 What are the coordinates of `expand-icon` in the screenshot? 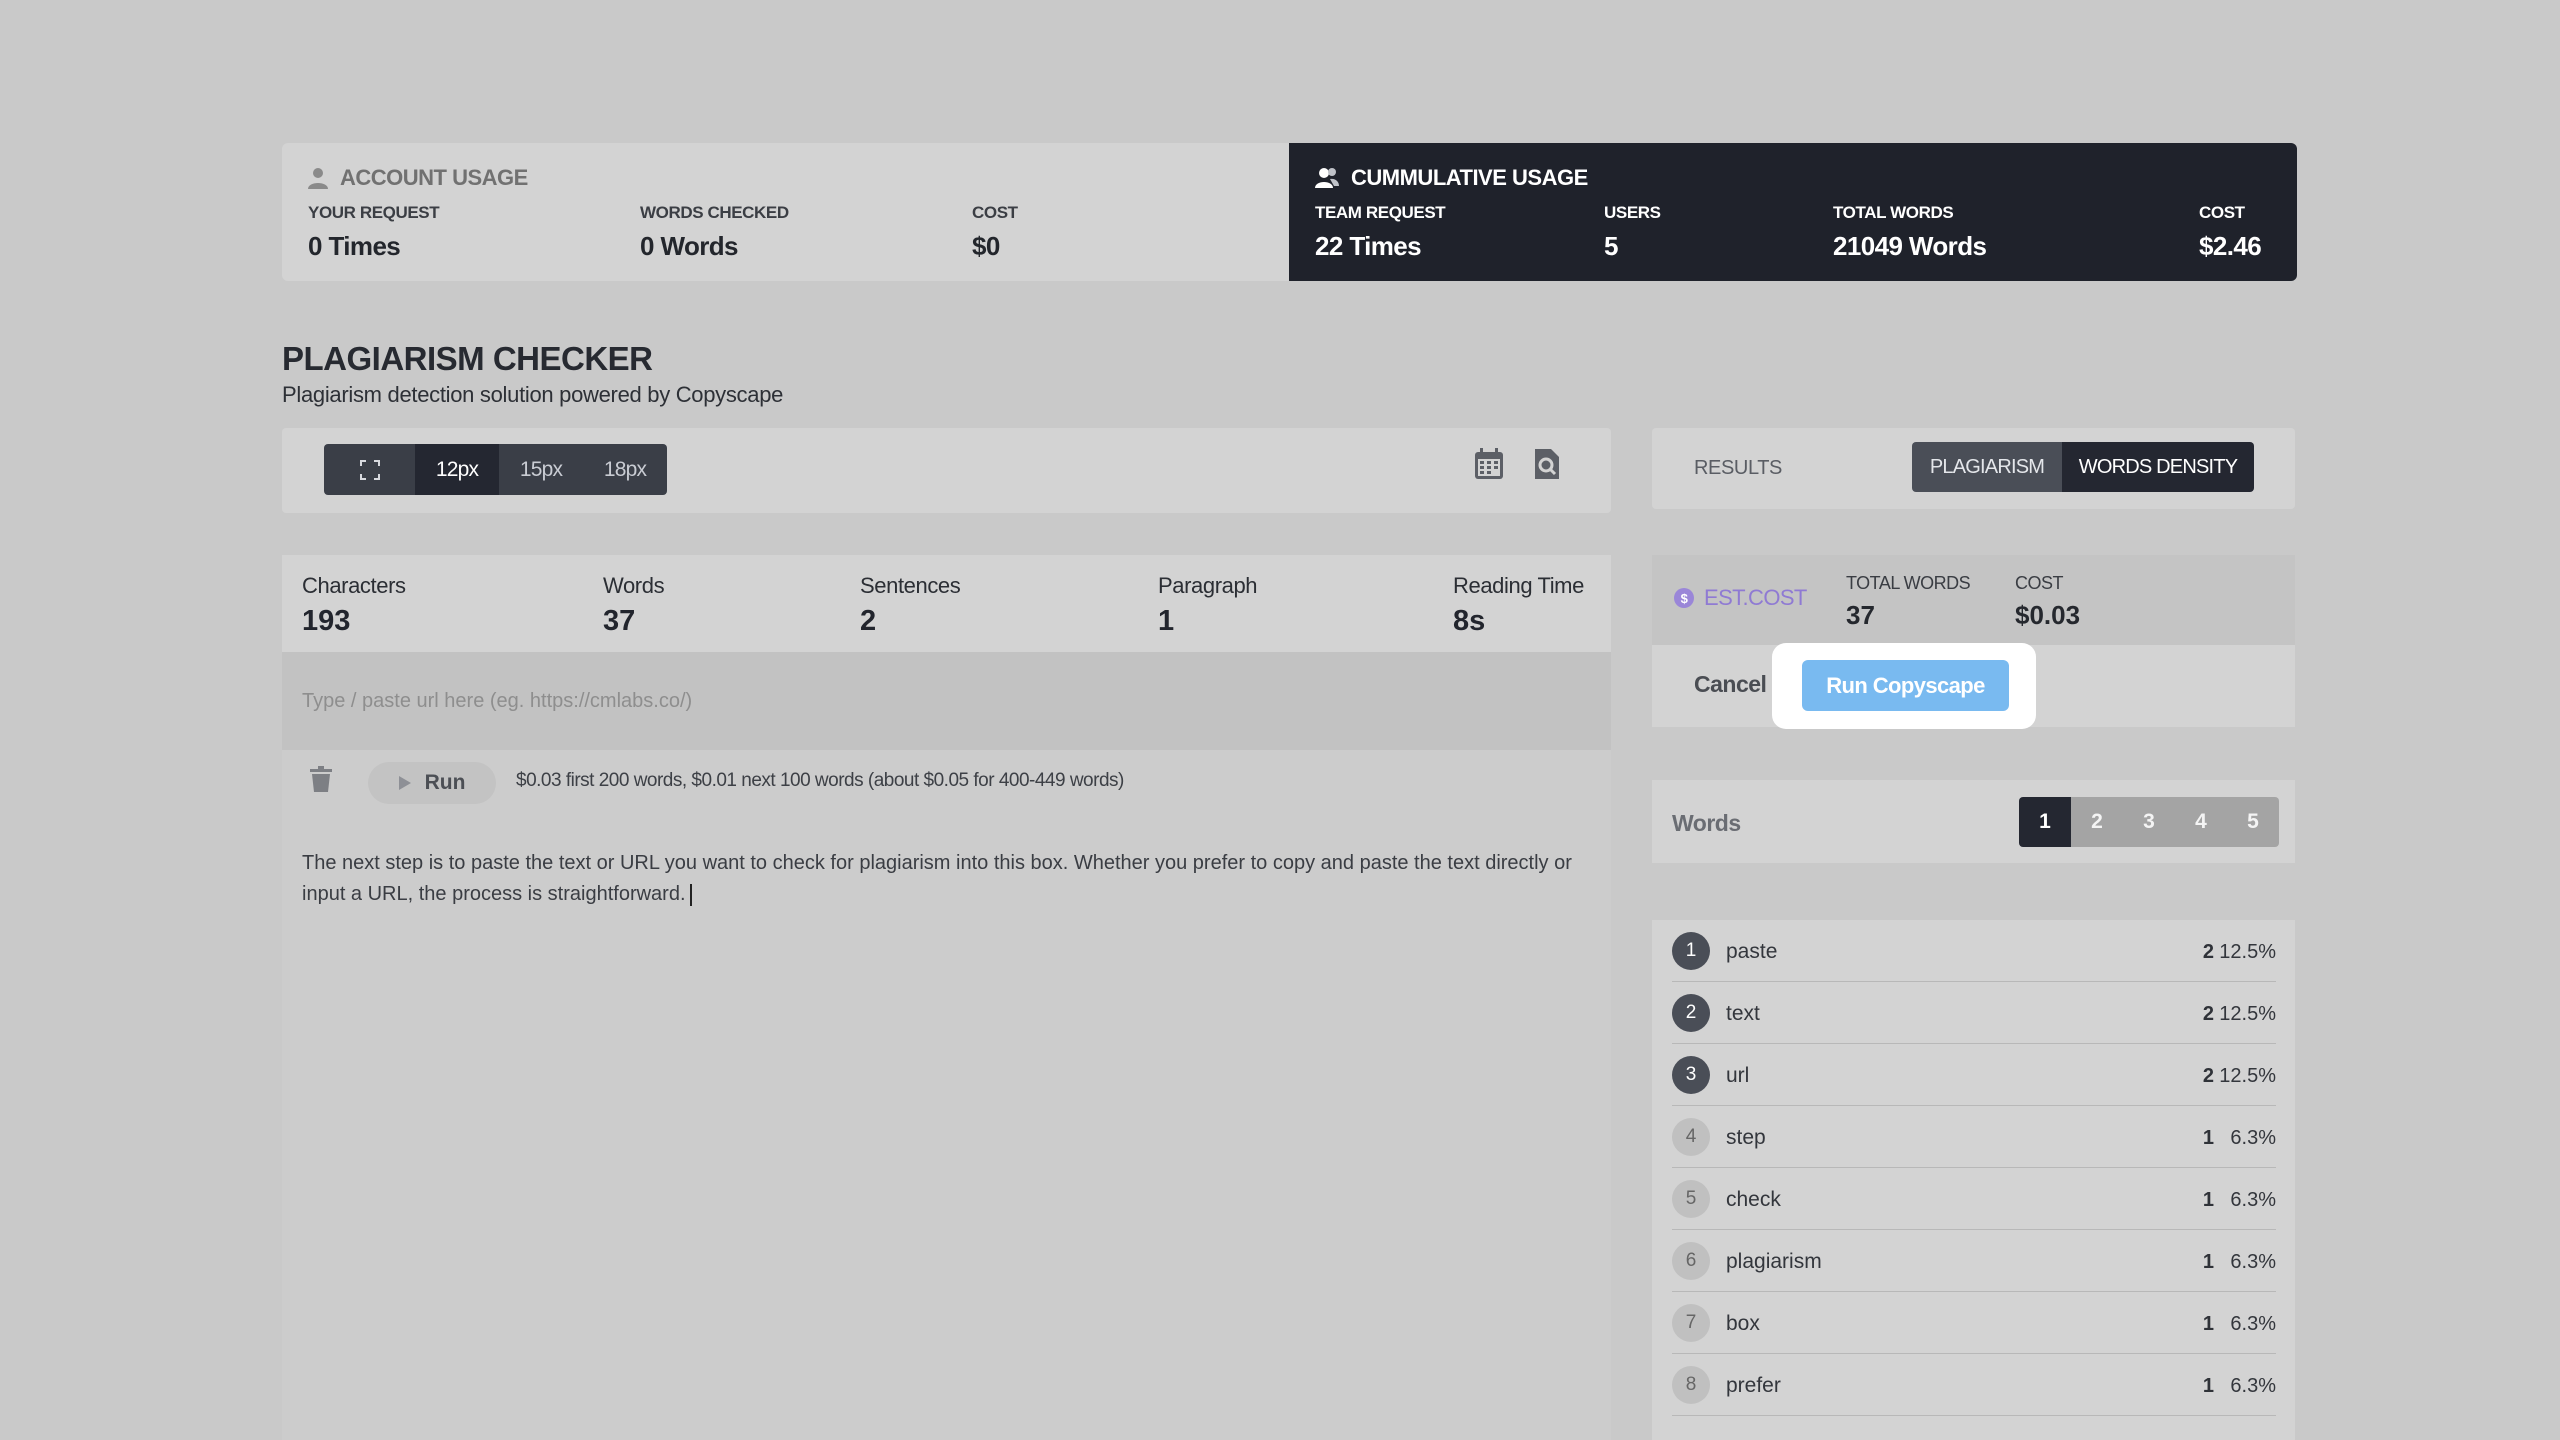 It's located at (369, 469).